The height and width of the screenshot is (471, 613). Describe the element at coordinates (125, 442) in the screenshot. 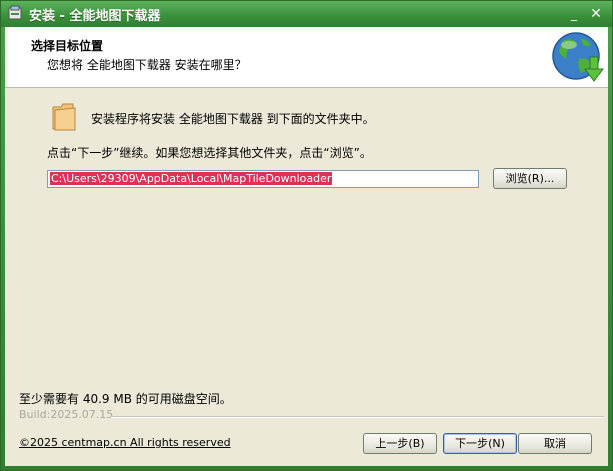

I see `copyright-link: ©2025 centmap.cn All rights reserved` at that location.